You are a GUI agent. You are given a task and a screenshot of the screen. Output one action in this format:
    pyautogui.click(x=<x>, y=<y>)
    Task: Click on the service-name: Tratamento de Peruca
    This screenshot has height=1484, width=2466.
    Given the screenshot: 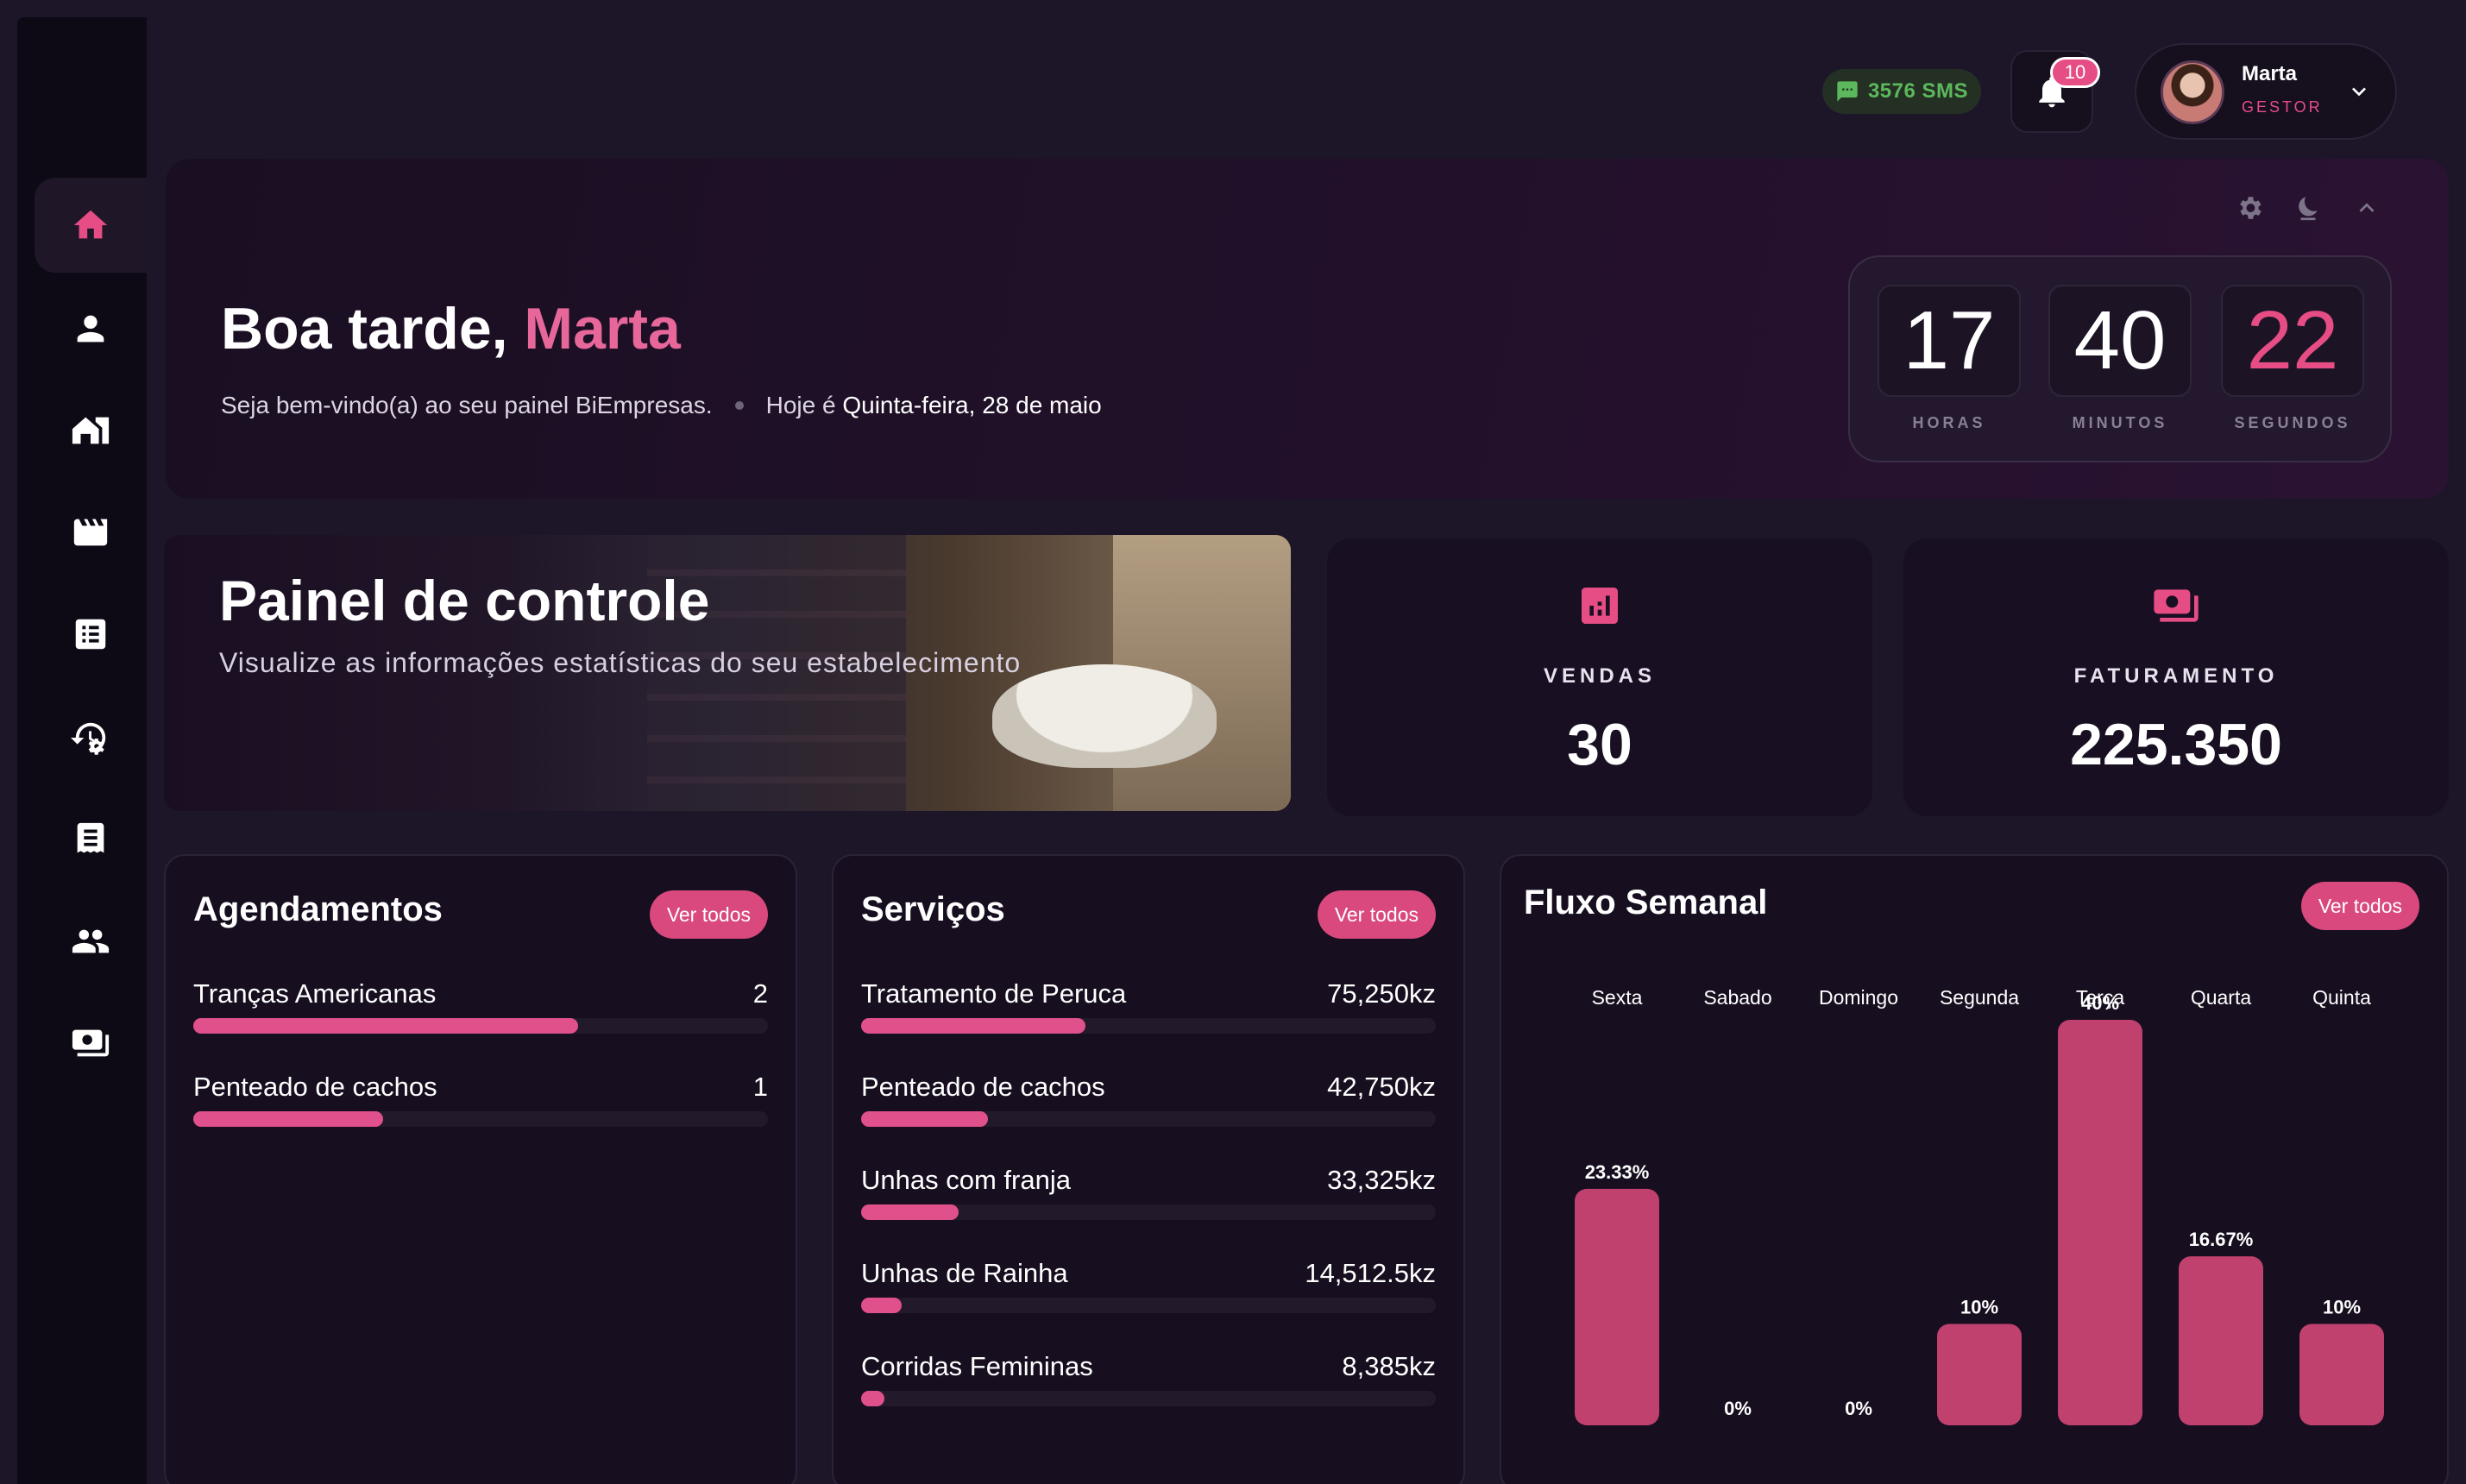 What is the action you would take?
    pyautogui.click(x=994, y=994)
    